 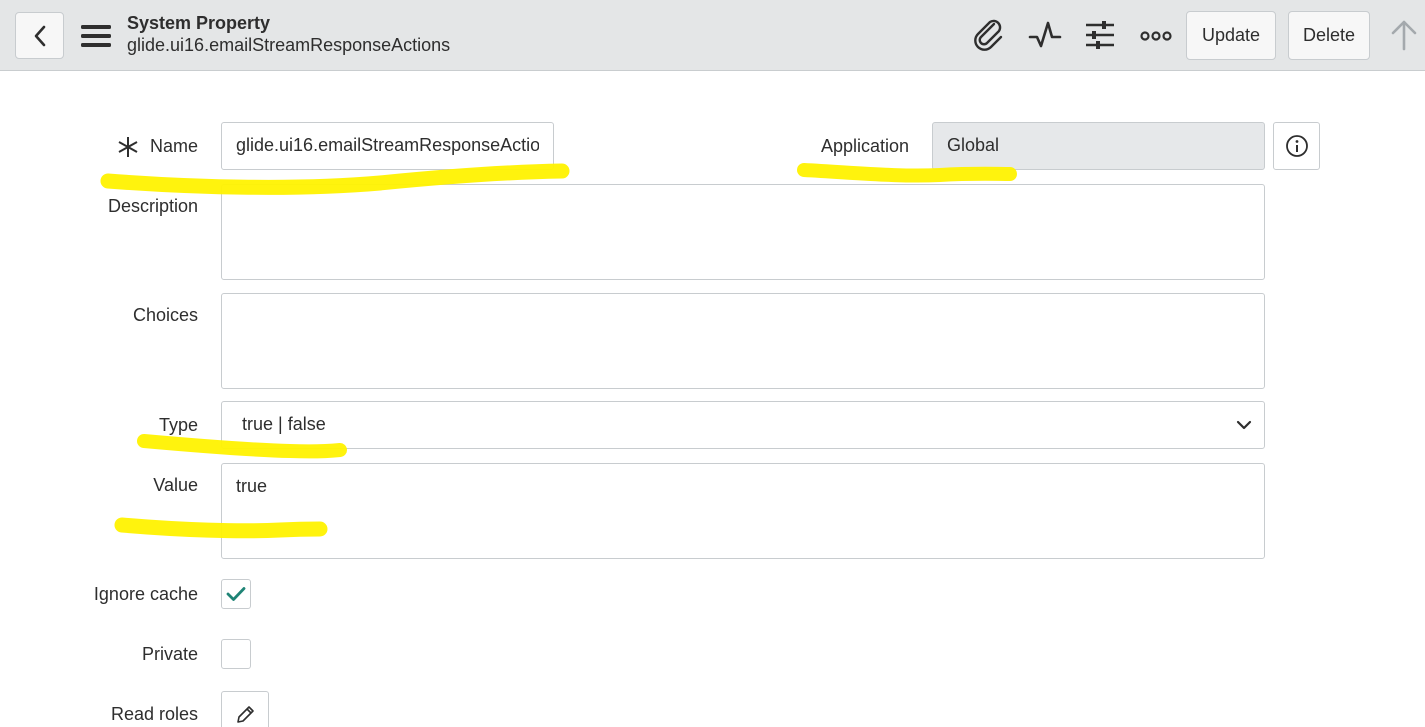 I want to click on choices-label: Choices, so click(x=165, y=315).